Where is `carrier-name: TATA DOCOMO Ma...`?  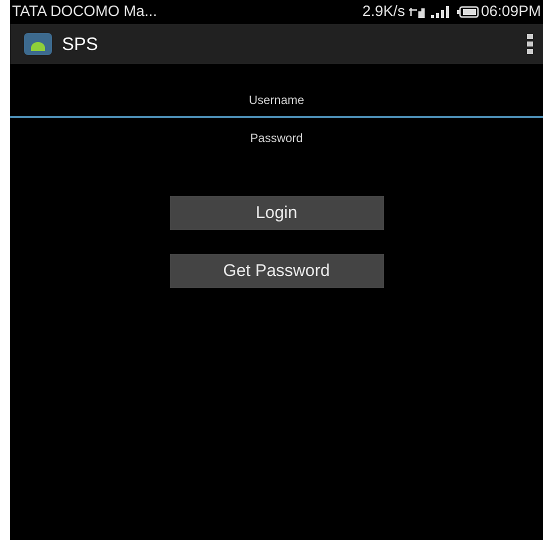
carrier-name: TATA DOCOMO Ma... is located at coordinates (85, 12).